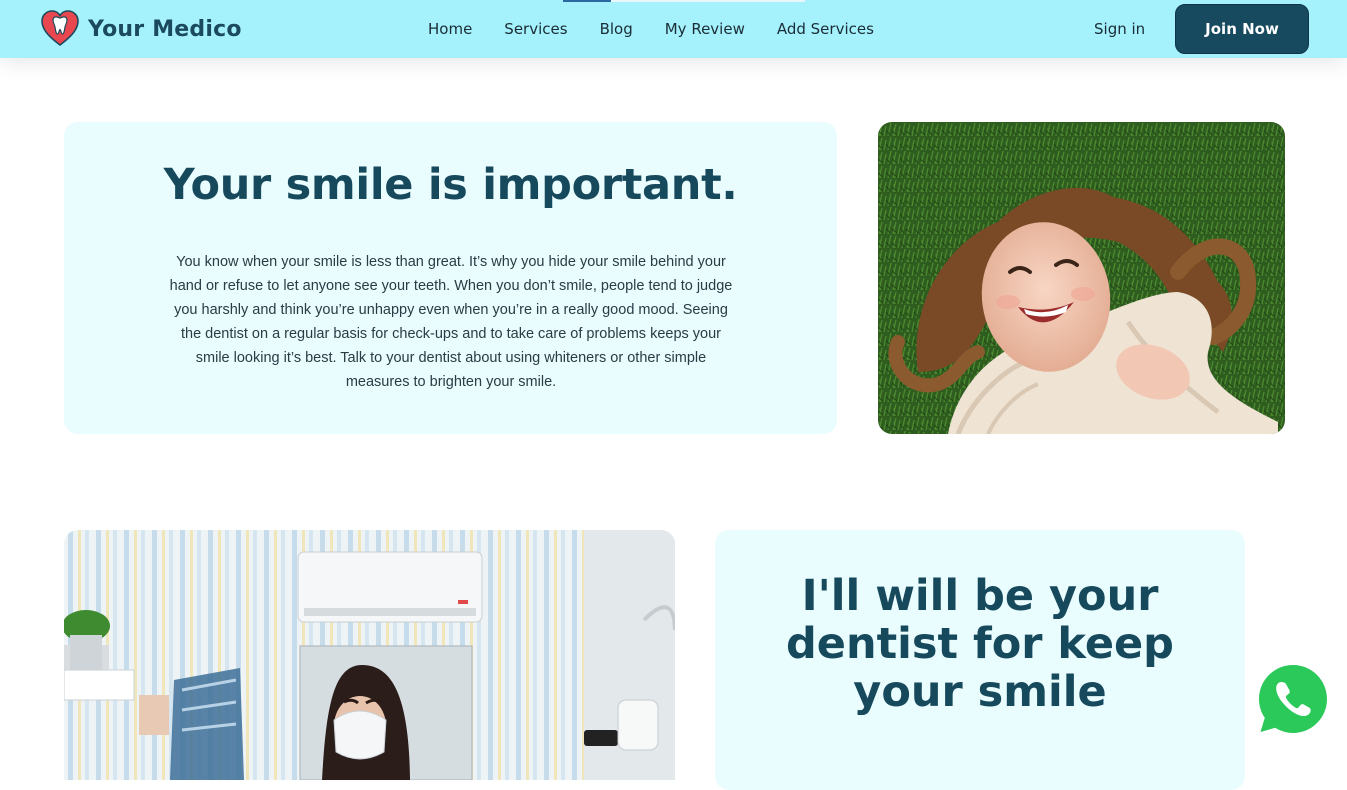  Describe the element at coordinates (1242, 29) in the screenshot. I see `join-now-button: Join Now` at that location.